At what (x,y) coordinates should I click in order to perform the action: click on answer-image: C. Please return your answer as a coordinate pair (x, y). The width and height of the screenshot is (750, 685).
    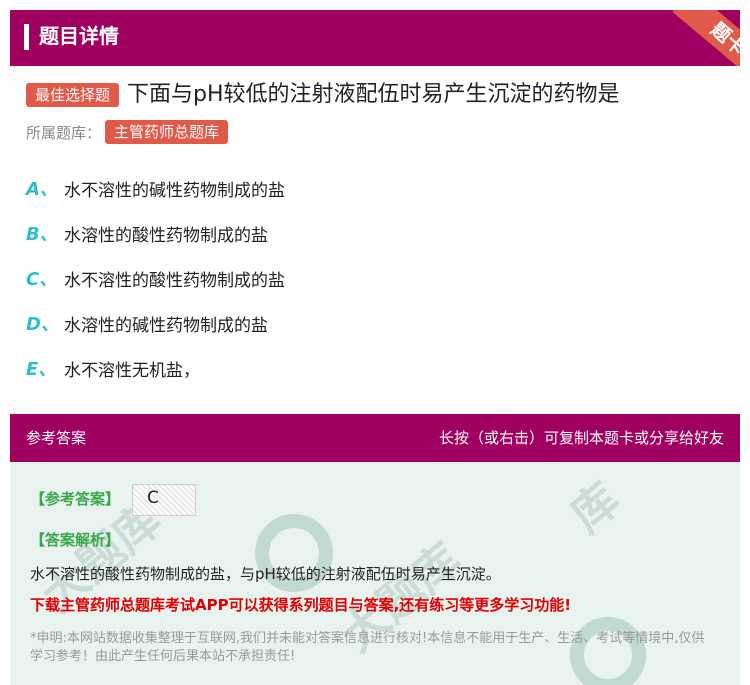
    Looking at the image, I should click on (164, 500).